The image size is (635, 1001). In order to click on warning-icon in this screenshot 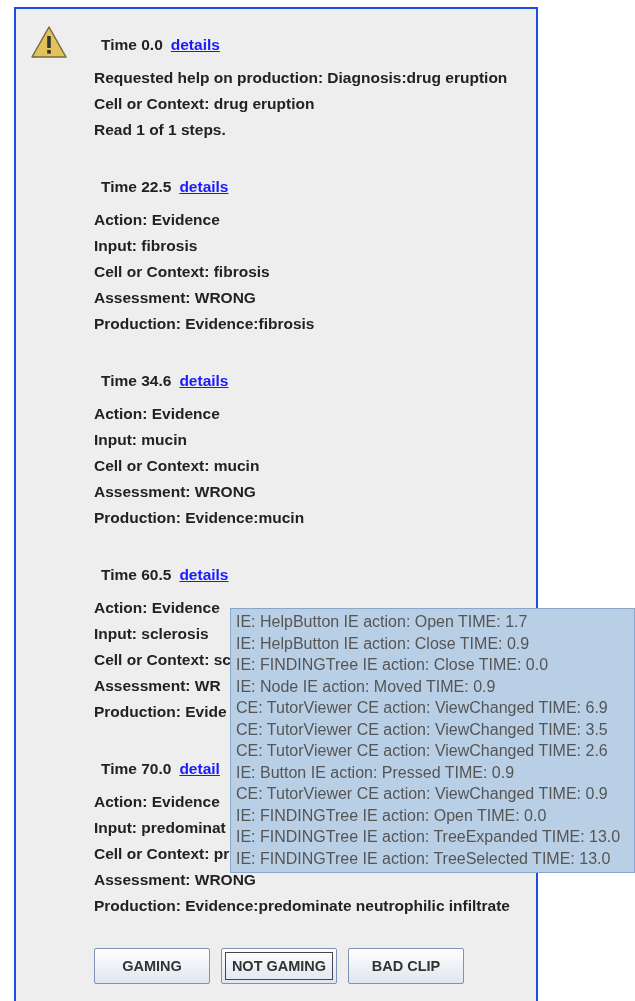, I will do `click(49, 42)`.